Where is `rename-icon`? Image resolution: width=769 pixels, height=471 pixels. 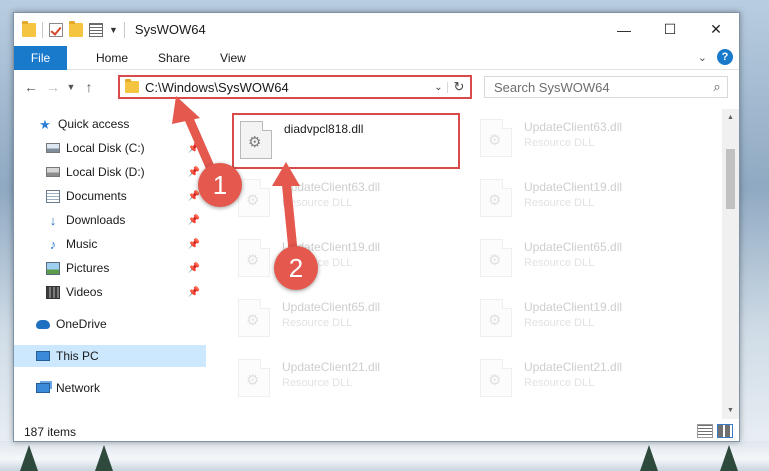 rename-icon is located at coordinates (96, 29).